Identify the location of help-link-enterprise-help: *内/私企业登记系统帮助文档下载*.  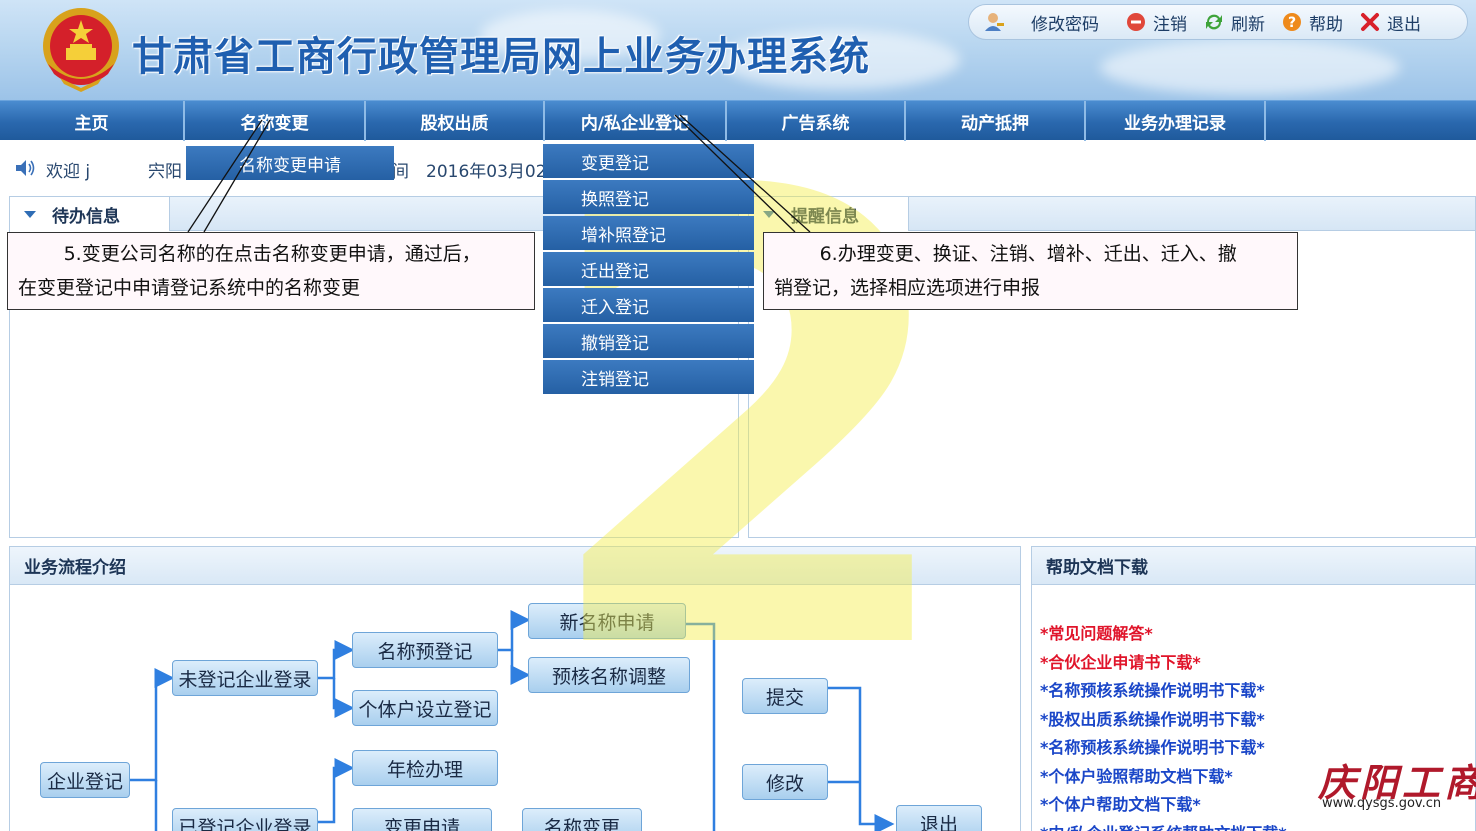
(1163, 825).